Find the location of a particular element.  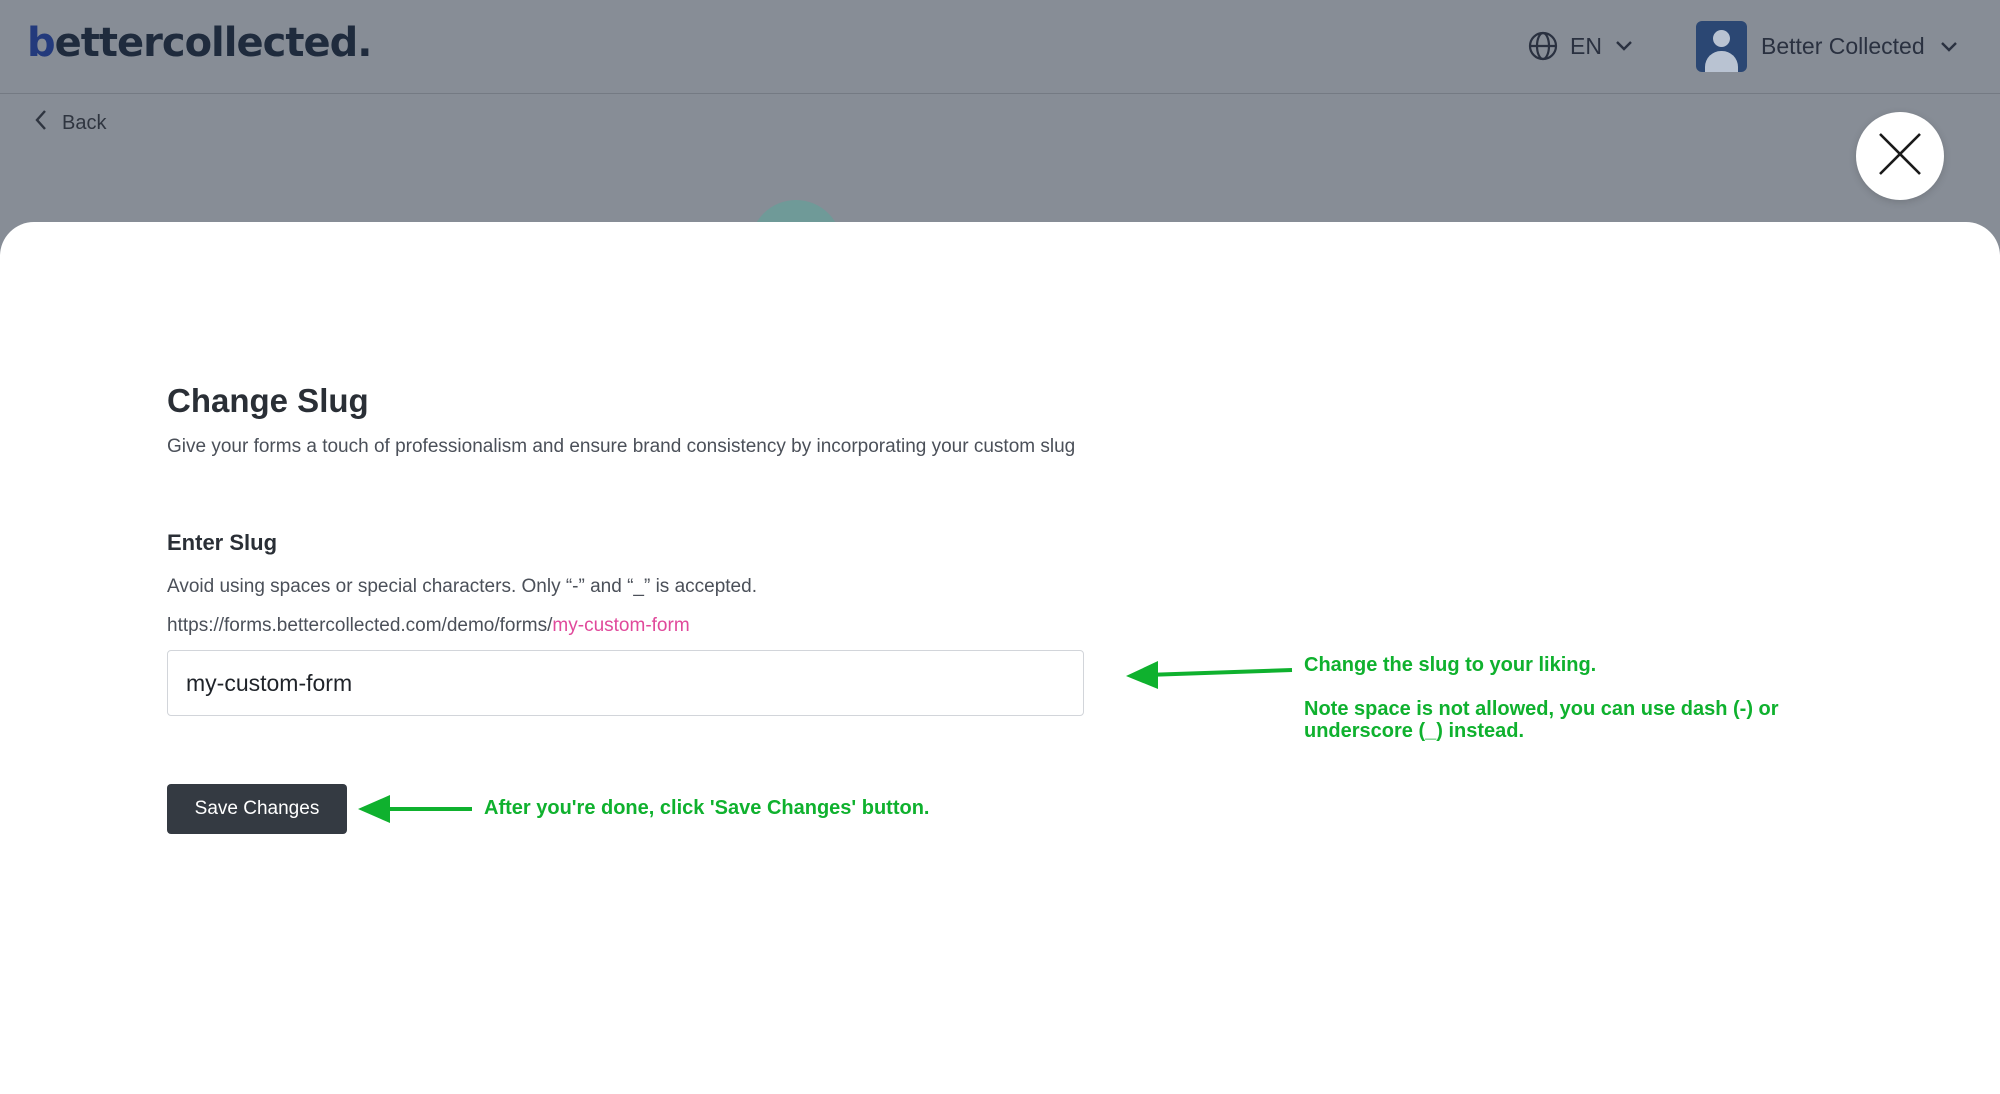

url-slug: my-custom-form is located at coordinates (621, 625).